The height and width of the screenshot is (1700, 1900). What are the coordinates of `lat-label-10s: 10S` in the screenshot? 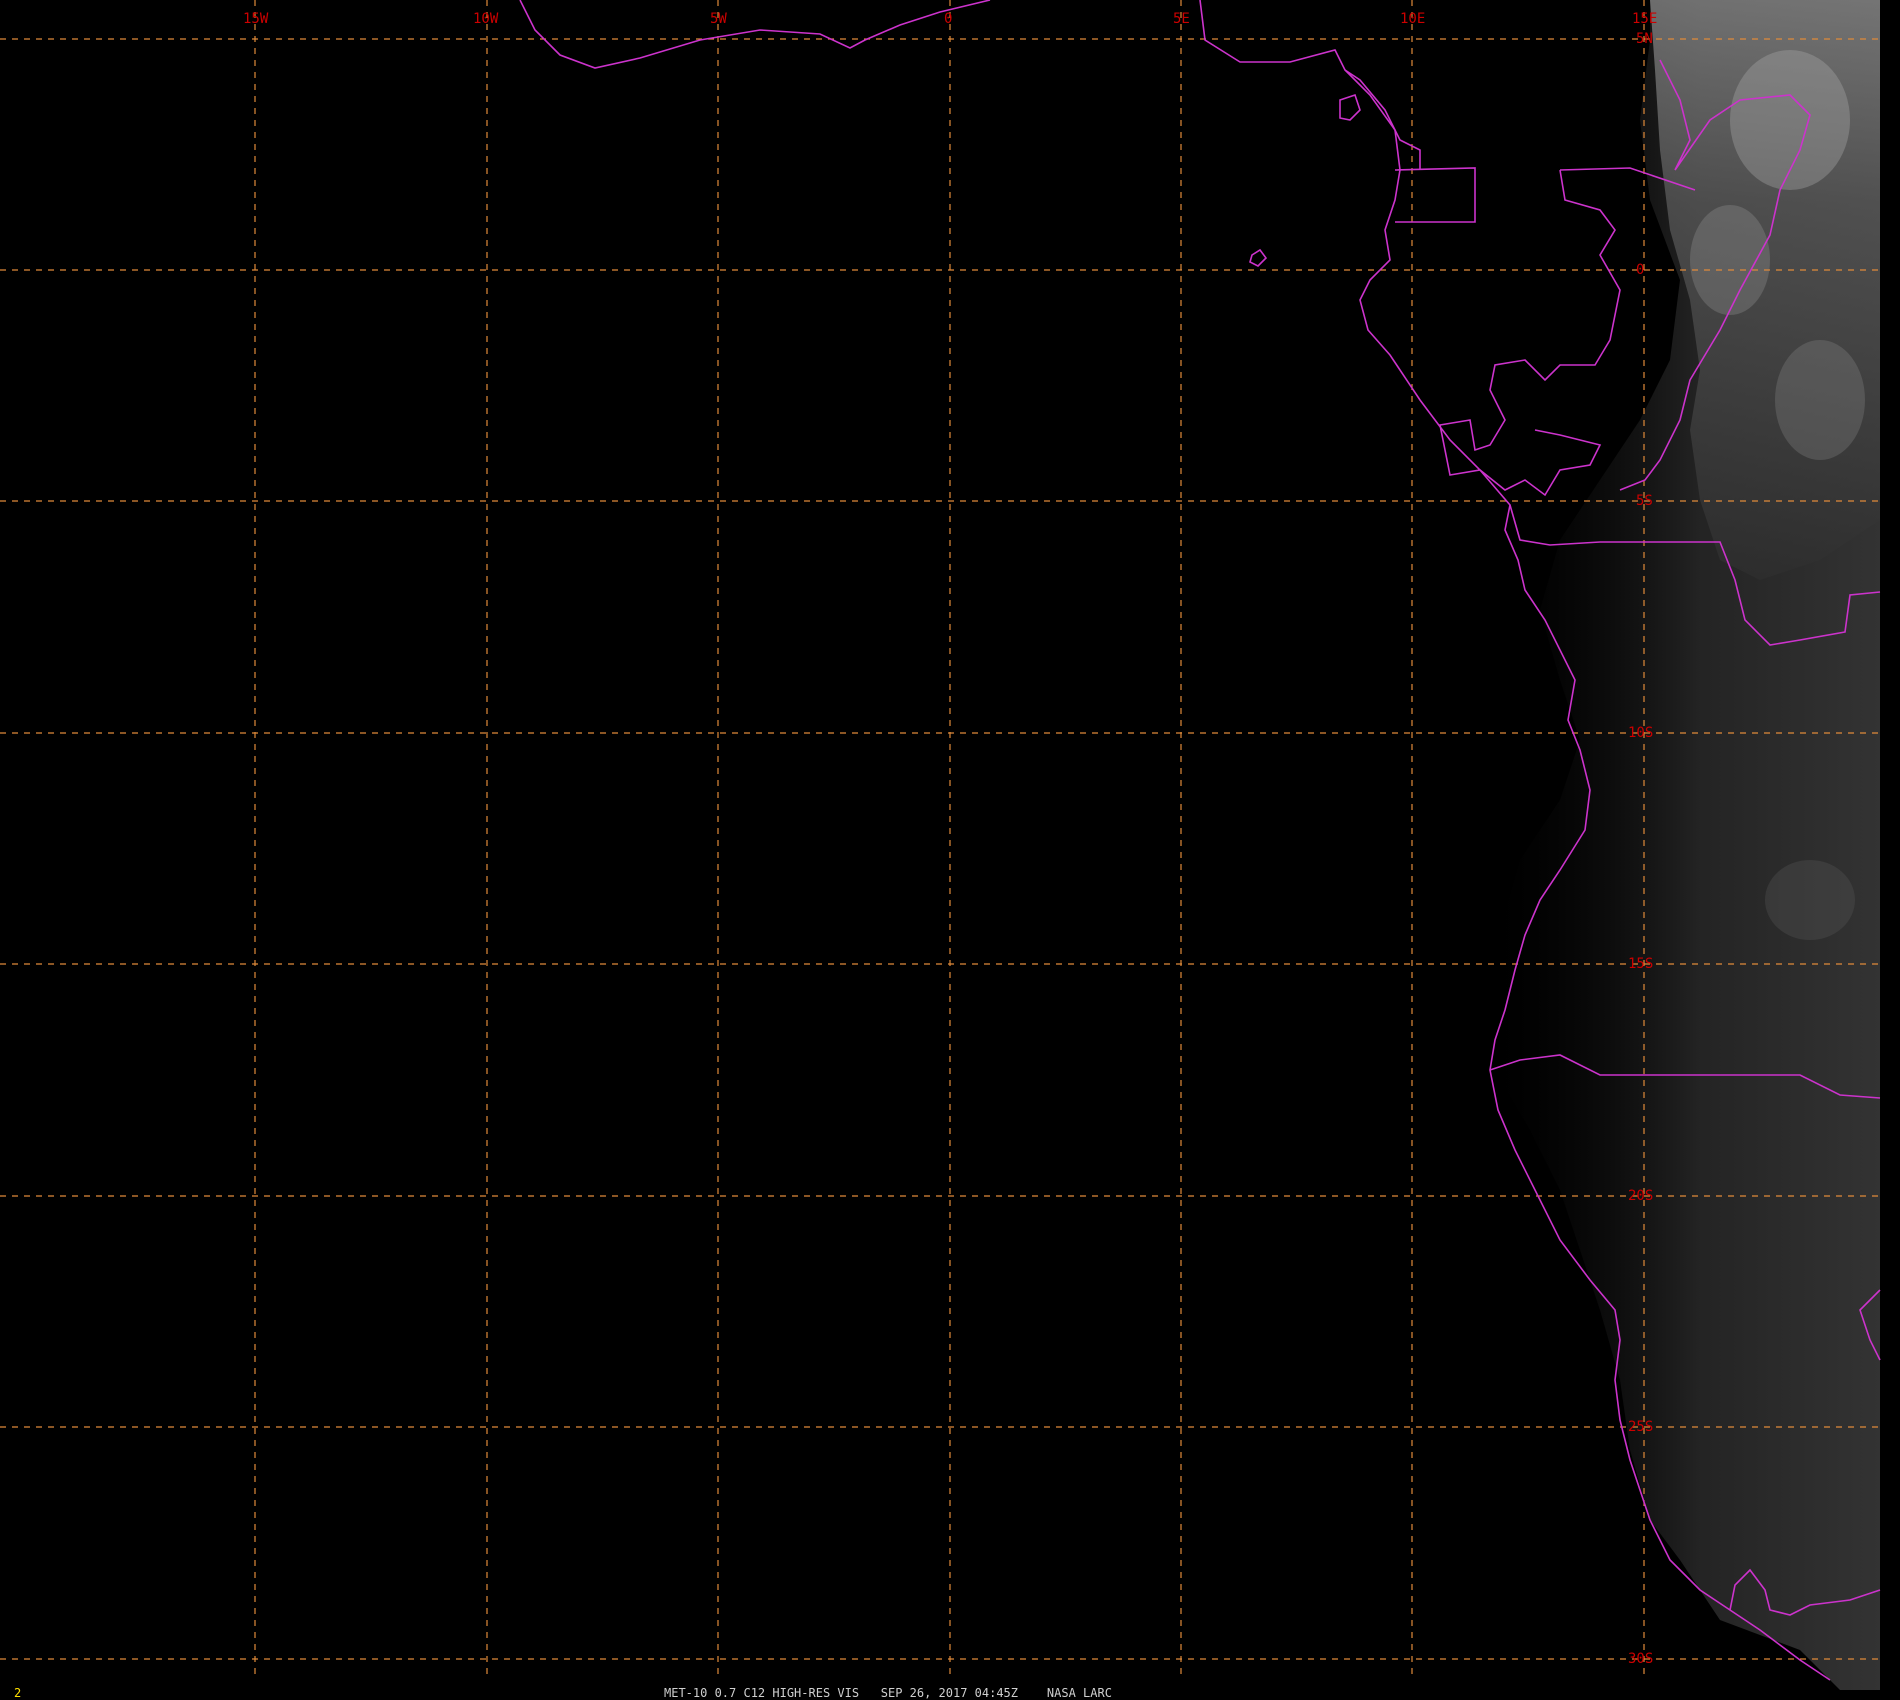 It's located at (1640, 733).